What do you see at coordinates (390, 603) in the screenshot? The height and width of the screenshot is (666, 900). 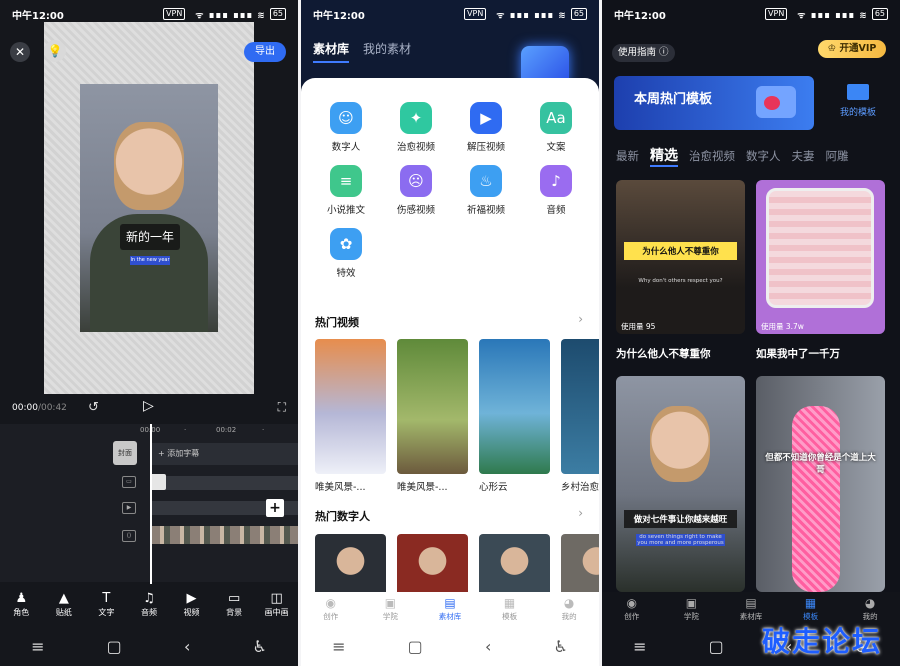 I see `learn-icon: ▣` at bounding box center [390, 603].